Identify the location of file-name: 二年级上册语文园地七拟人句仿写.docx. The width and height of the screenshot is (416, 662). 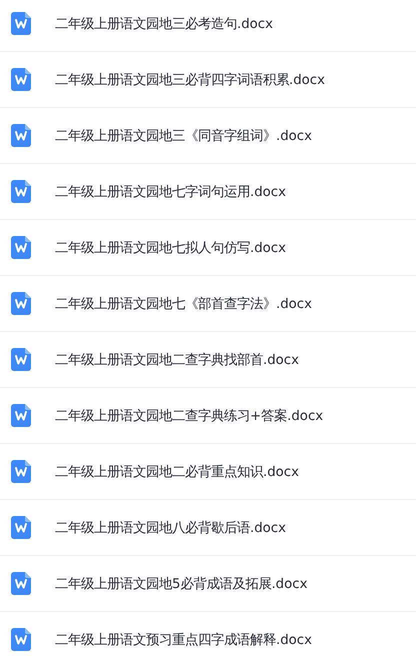
(170, 247).